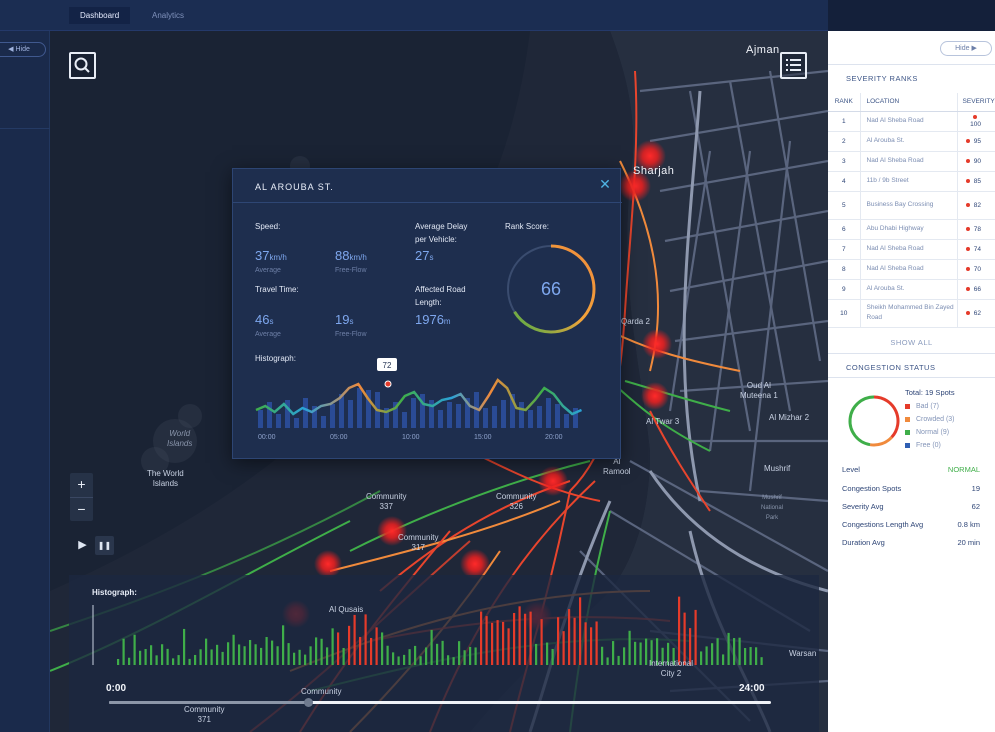 This screenshot has width=995, height=732. What do you see at coordinates (763, 50) in the screenshot?
I see `map-label-ajman: Ajman` at bounding box center [763, 50].